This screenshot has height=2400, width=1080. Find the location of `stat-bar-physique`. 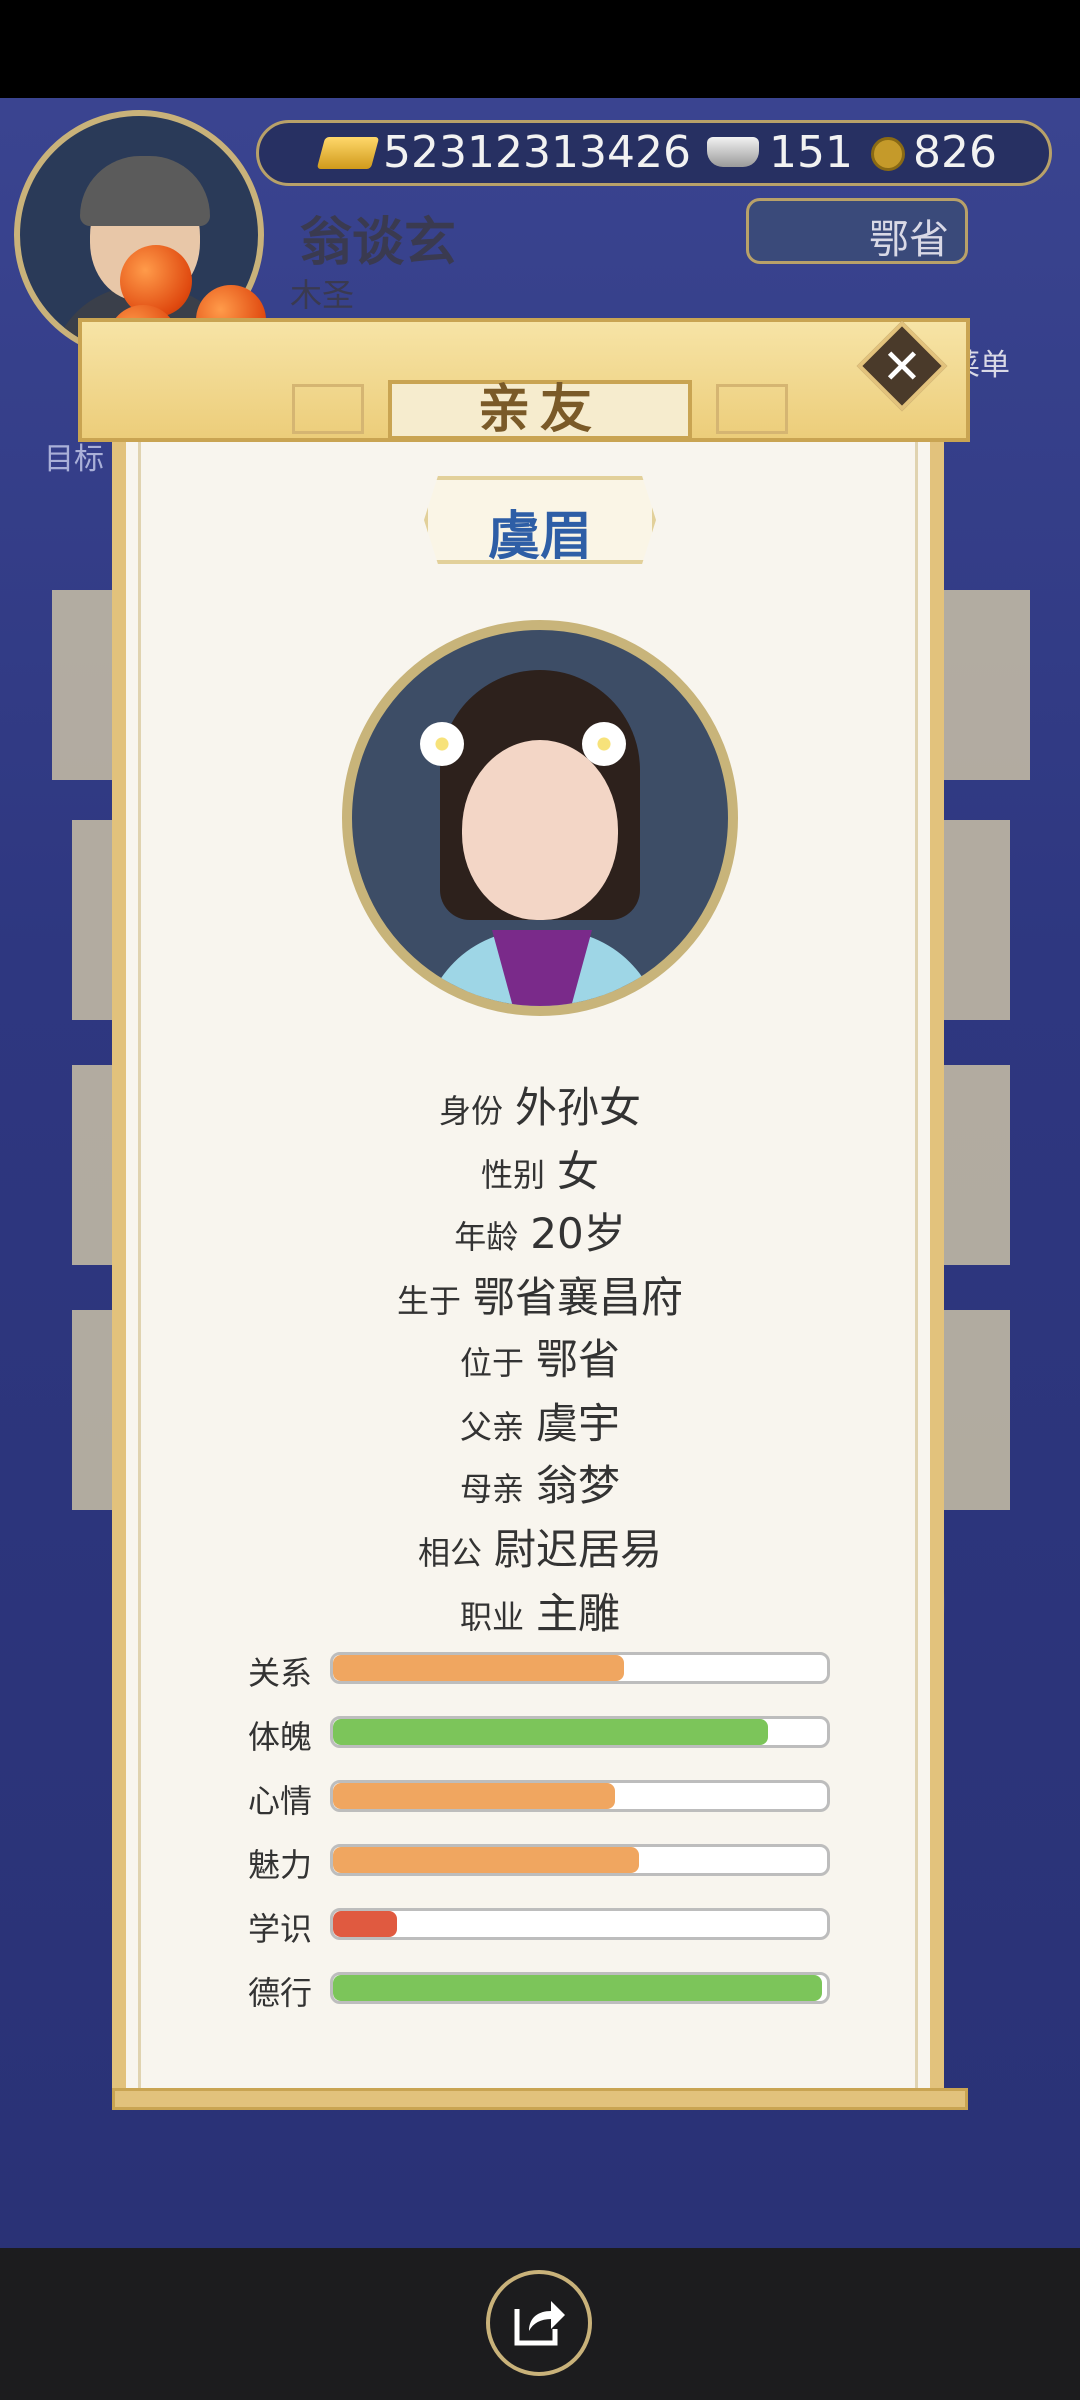

stat-bar-physique is located at coordinates (580, 1732).